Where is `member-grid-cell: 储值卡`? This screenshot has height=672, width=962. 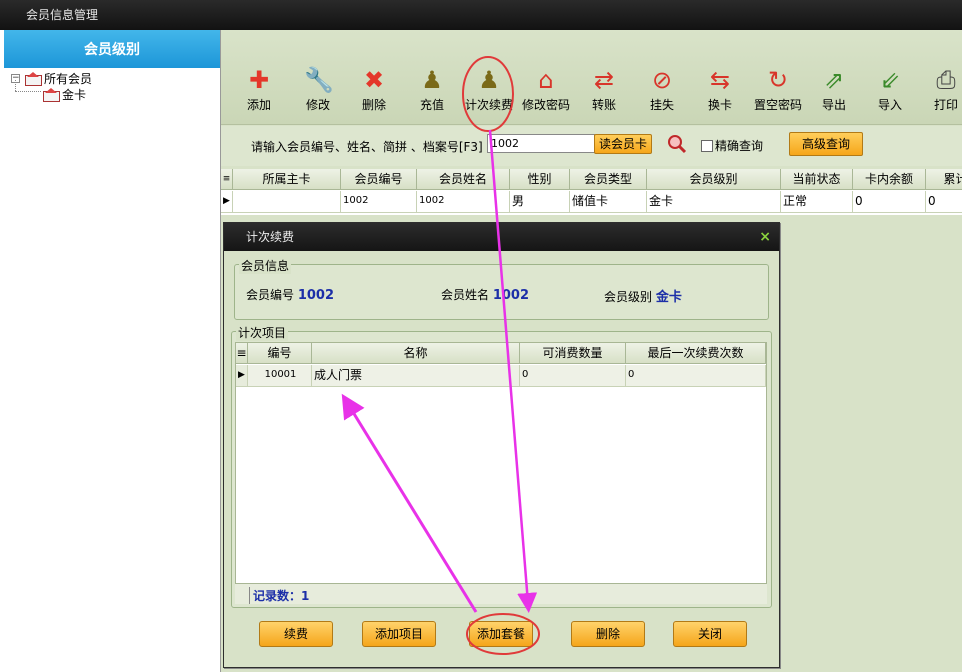 member-grid-cell: 储值卡 is located at coordinates (608, 202).